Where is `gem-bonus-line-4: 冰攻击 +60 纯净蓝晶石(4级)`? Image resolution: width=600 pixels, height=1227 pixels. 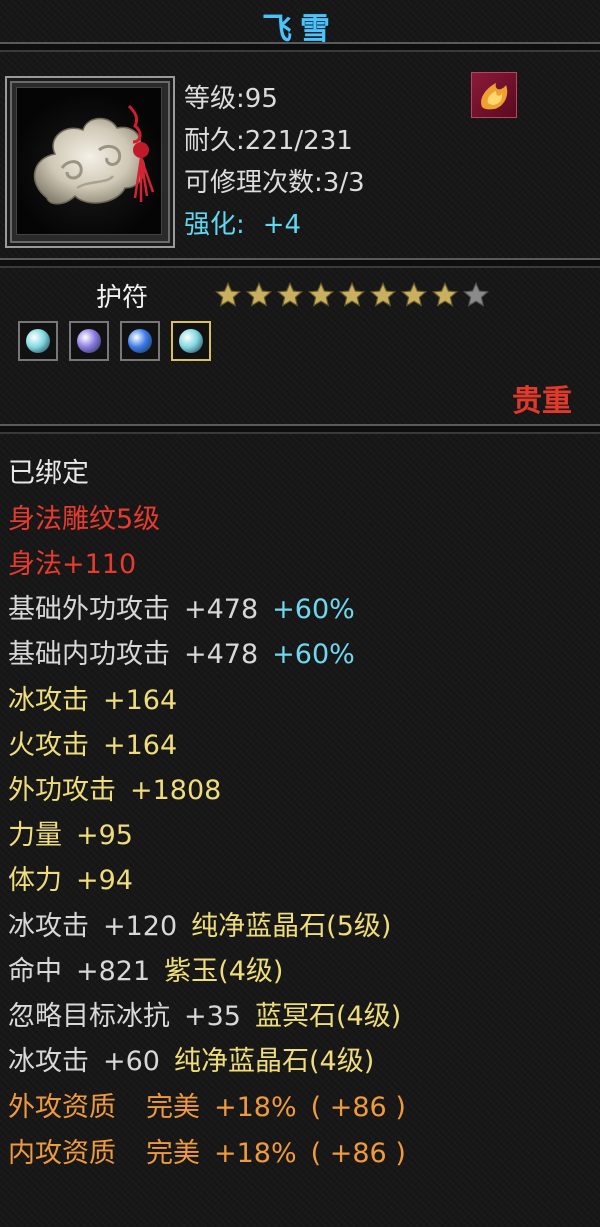 gem-bonus-line-4: 冰攻击 +60 纯净蓝晶石(4级) is located at coordinates (191, 1062).